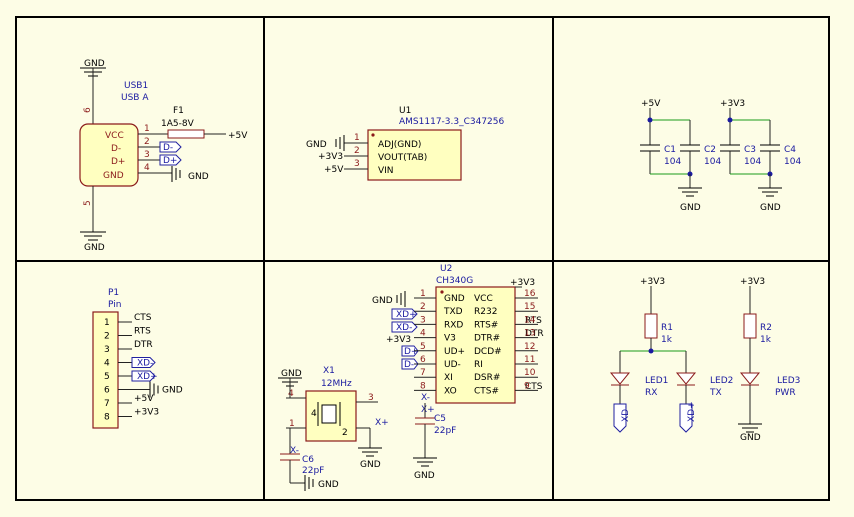 The image size is (854, 517). What do you see at coordinates (529, 360) in the screenshot?
I see `pin-number: 11` at bounding box center [529, 360].